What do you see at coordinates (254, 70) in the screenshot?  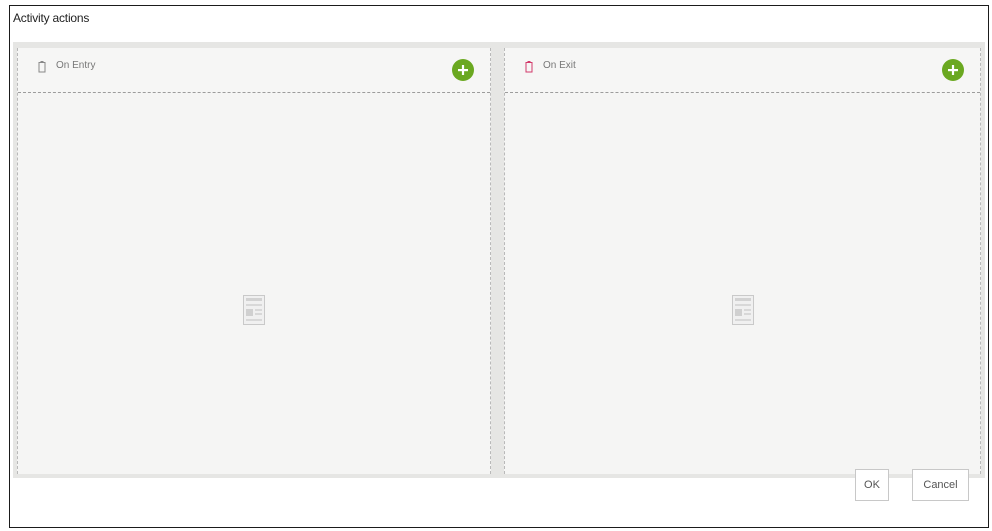 I see `on-entry-panel-header: On Entry` at bounding box center [254, 70].